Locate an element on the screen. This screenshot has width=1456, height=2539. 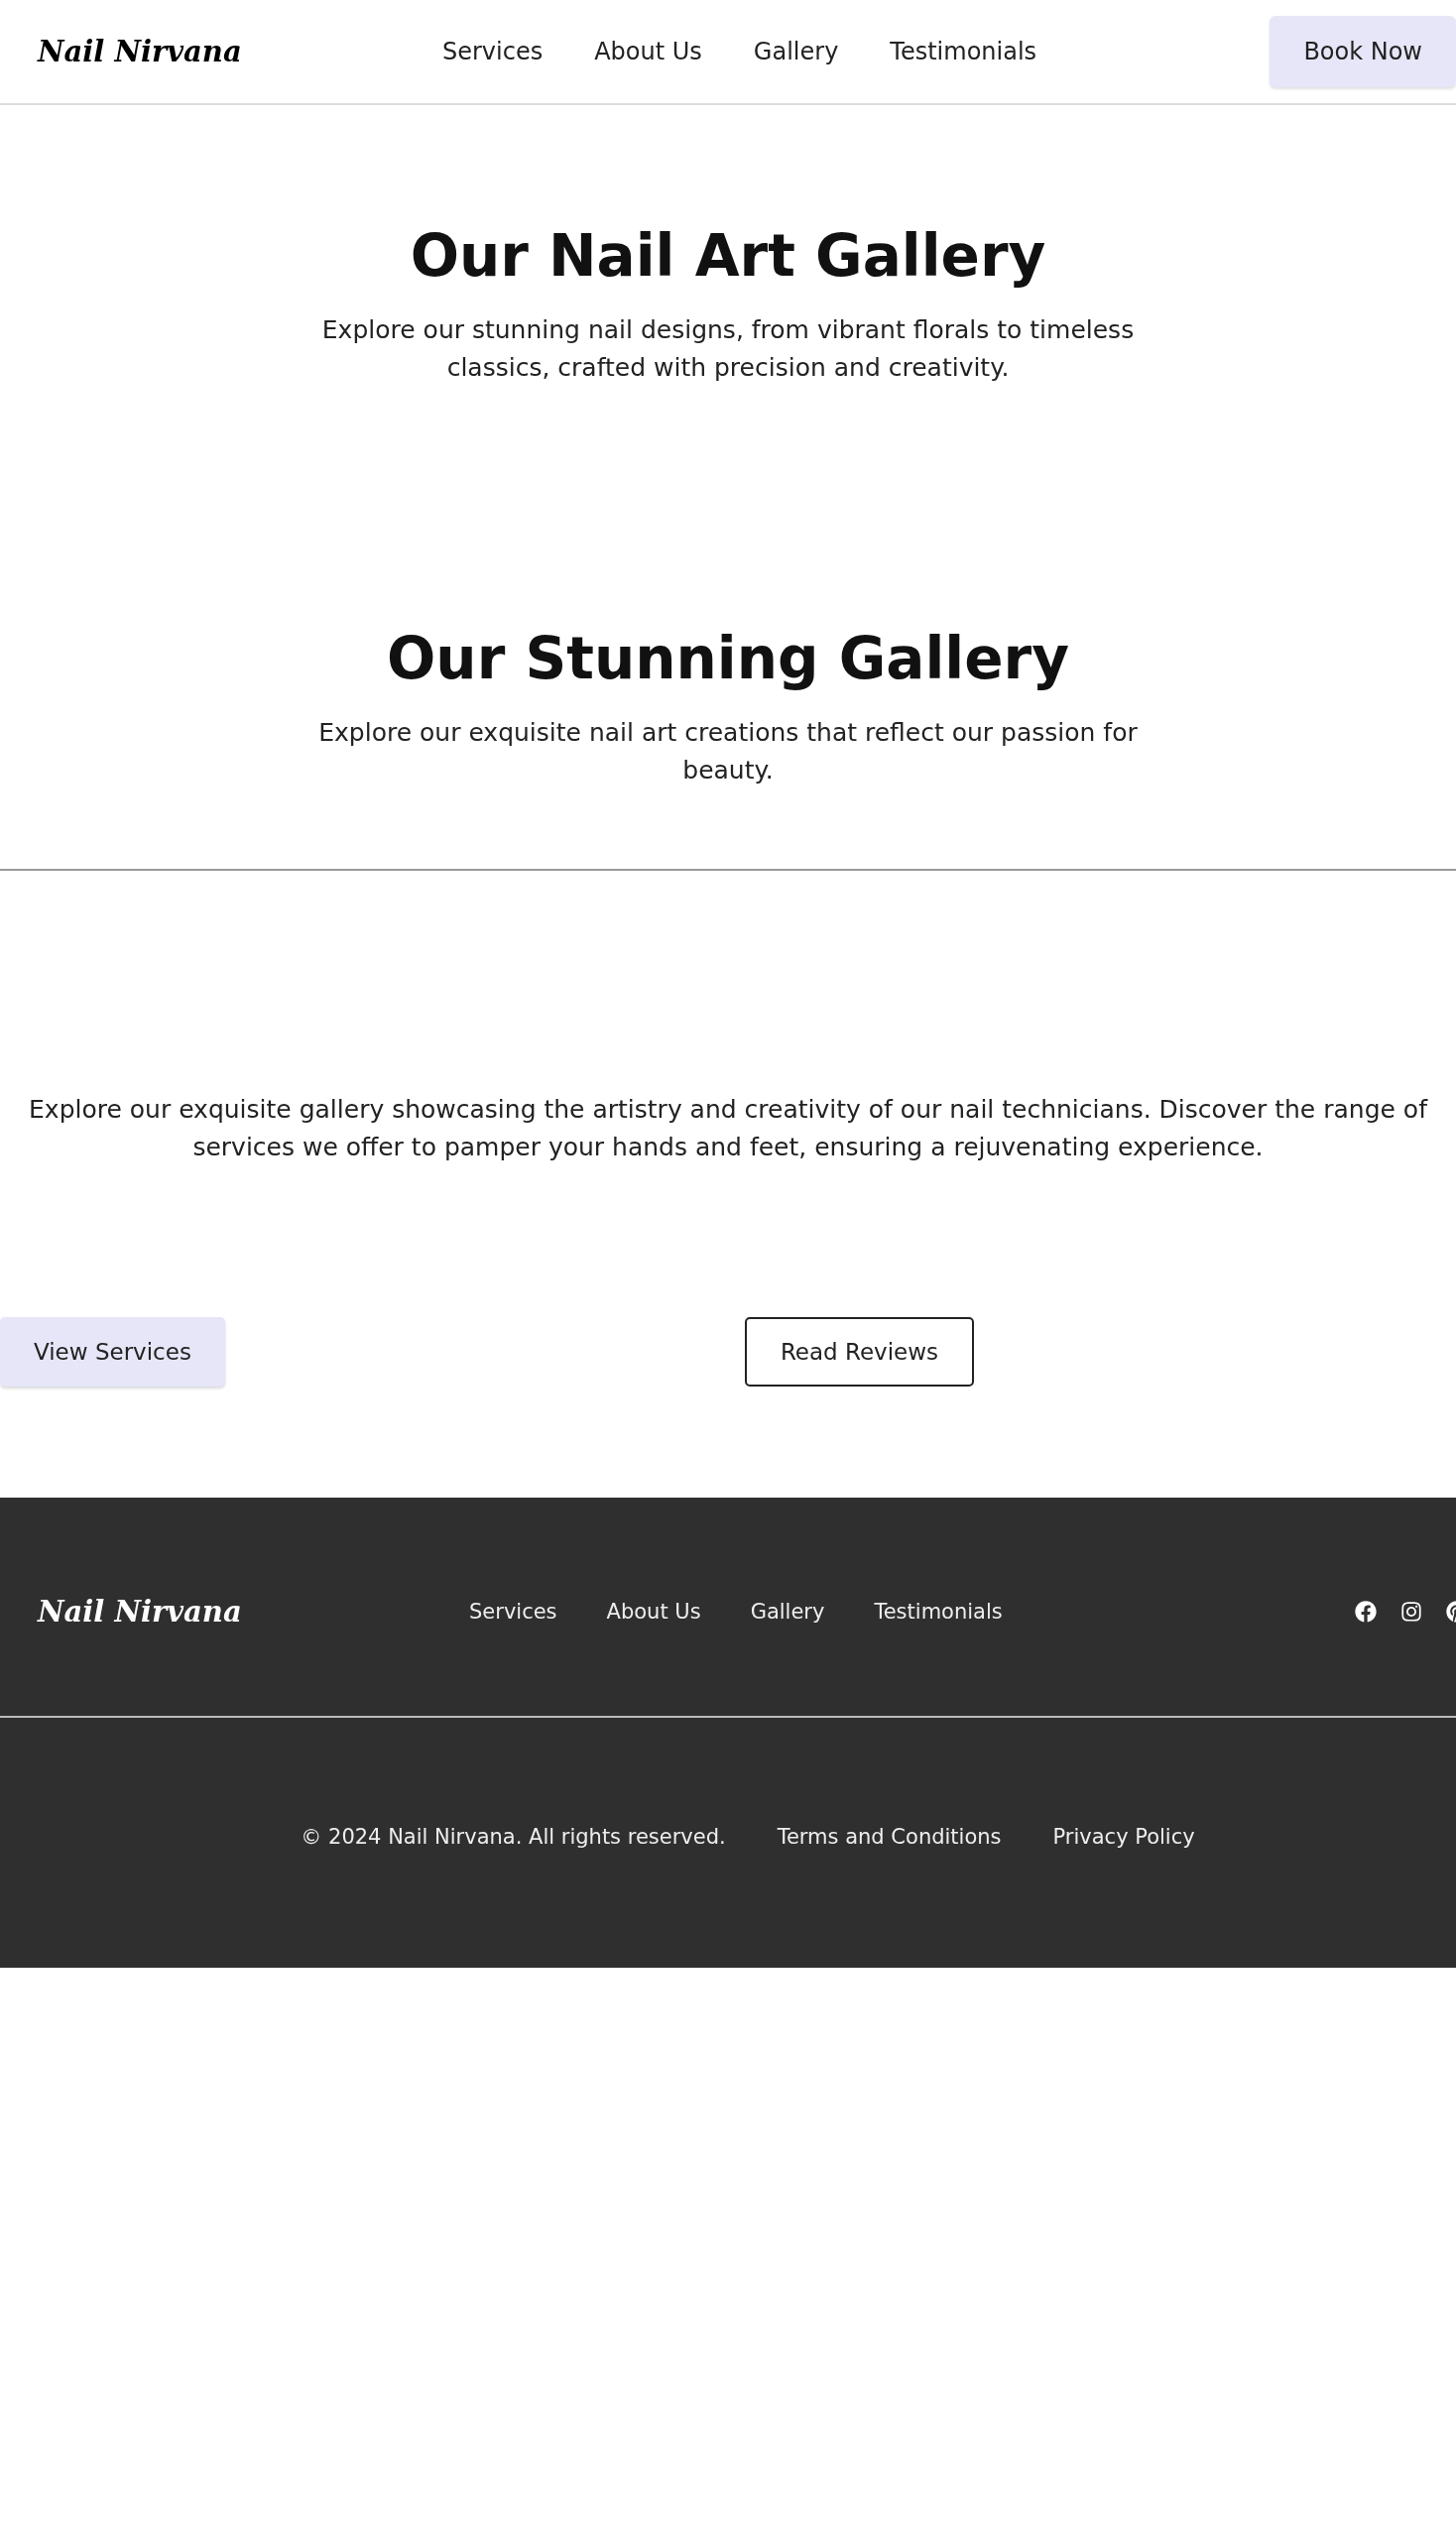
copyright-text: © 2024 Nail Nirvana. All rights reserved. is located at coordinates (513, 1837).